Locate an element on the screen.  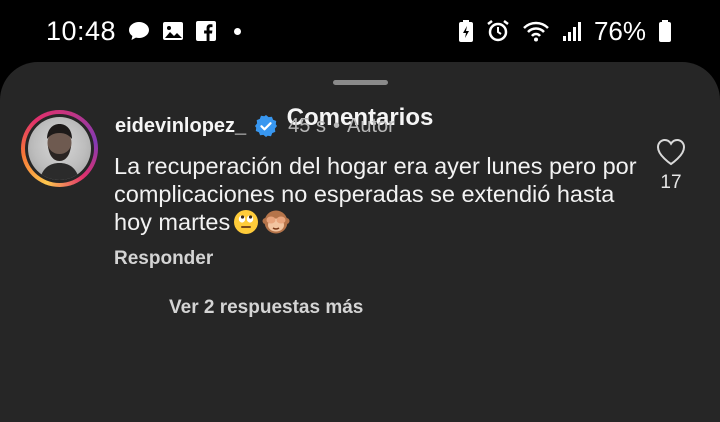
comment-username: eidevinlopez_ is located at coordinates (180, 126).